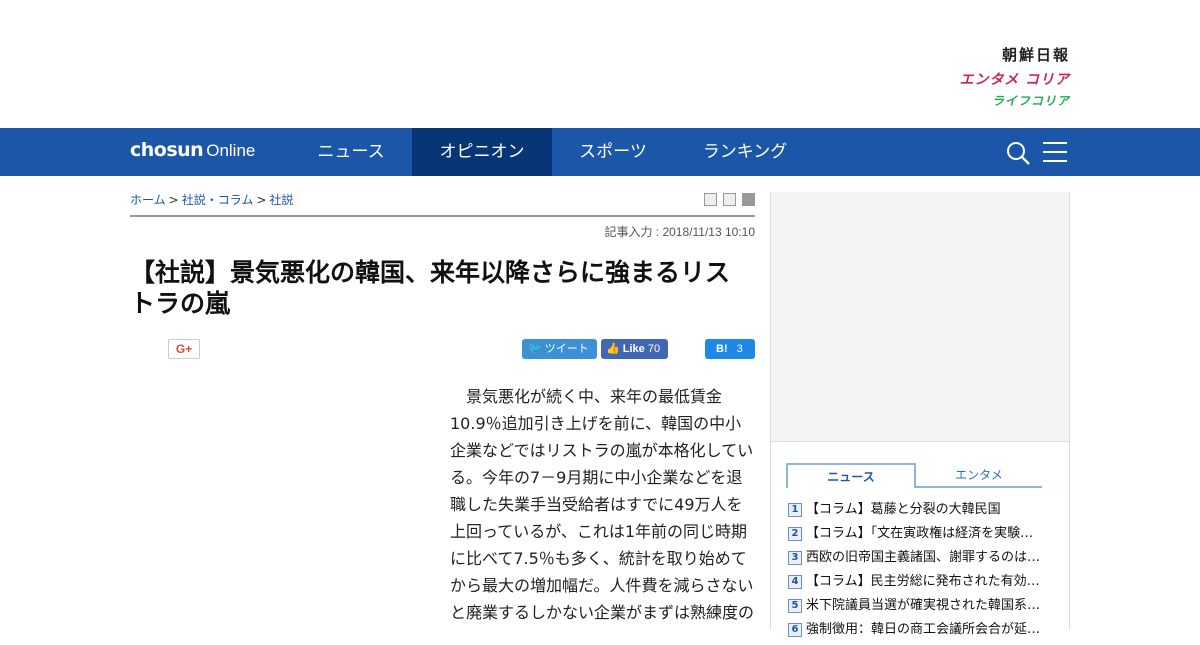  Describe the element at coordinates (184, 349) in the screenshot. I see `gplus-share-button: G+` at that location.